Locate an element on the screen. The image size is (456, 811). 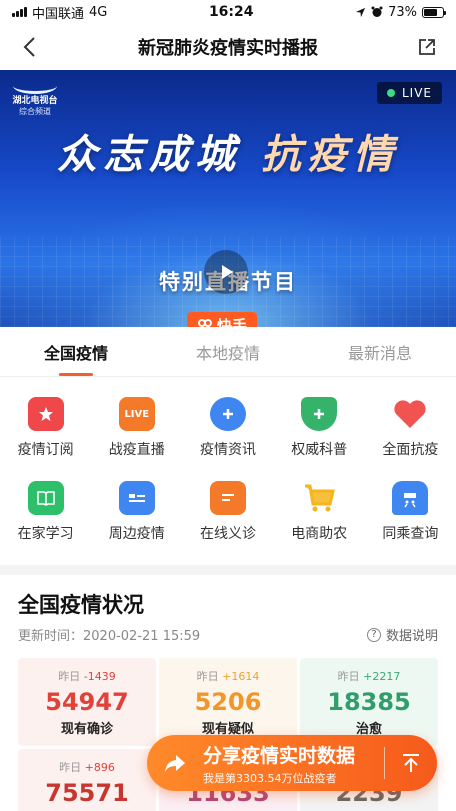
carrier-name: 中国联通 is located at coordinates (58, 14).